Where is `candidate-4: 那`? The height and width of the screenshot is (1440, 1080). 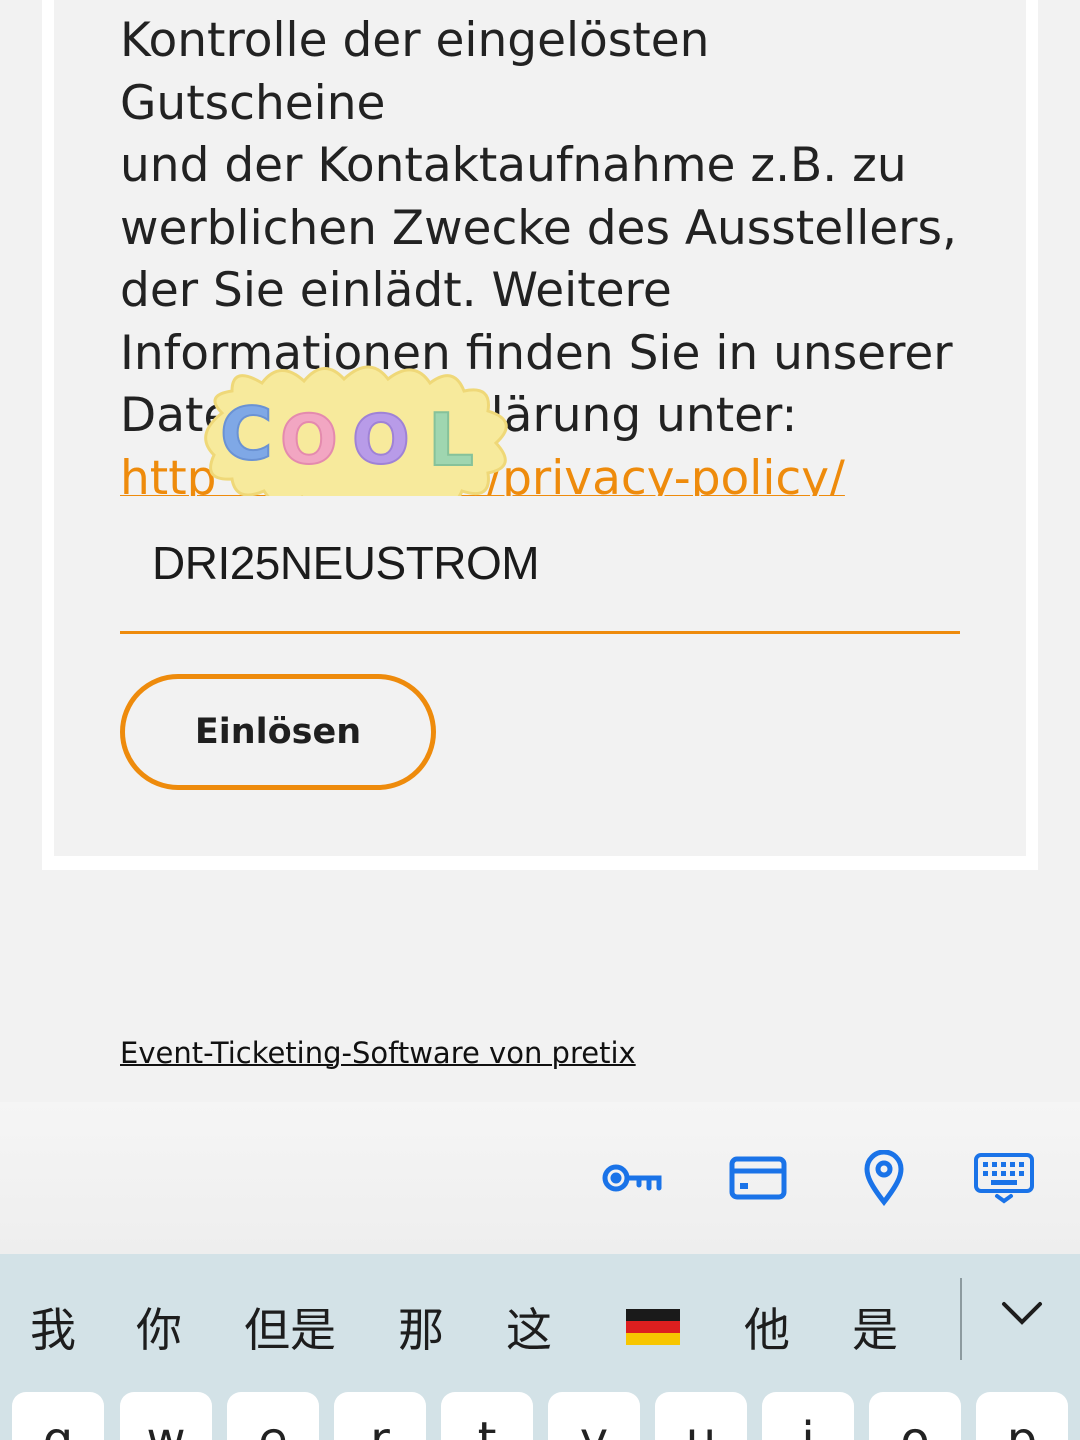 candidate-4: 那 is located at coordinates (421, 1327).